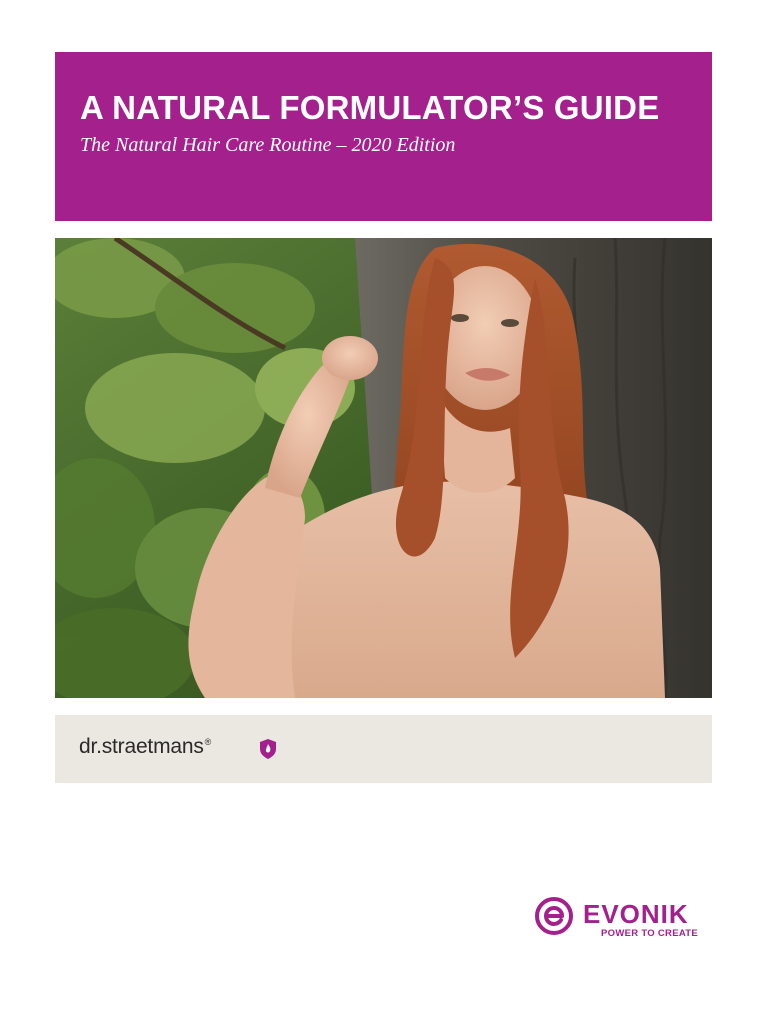  What do you see at coordinates (208, 742) in the screenshot?
I see `registered-mark: ®` at bounding box center [208, 742].